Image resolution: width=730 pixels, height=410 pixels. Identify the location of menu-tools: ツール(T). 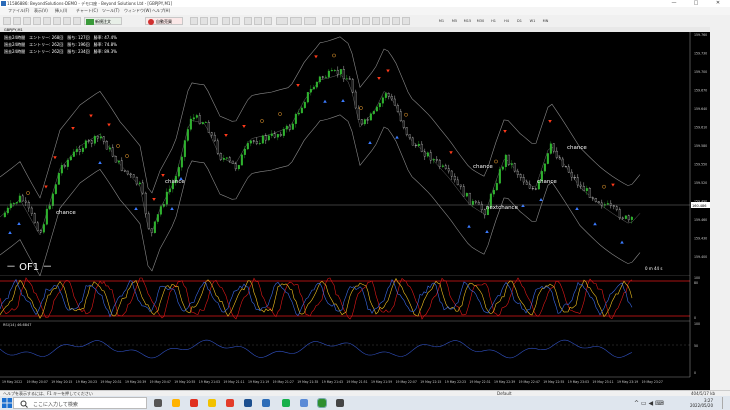
(111, 11).